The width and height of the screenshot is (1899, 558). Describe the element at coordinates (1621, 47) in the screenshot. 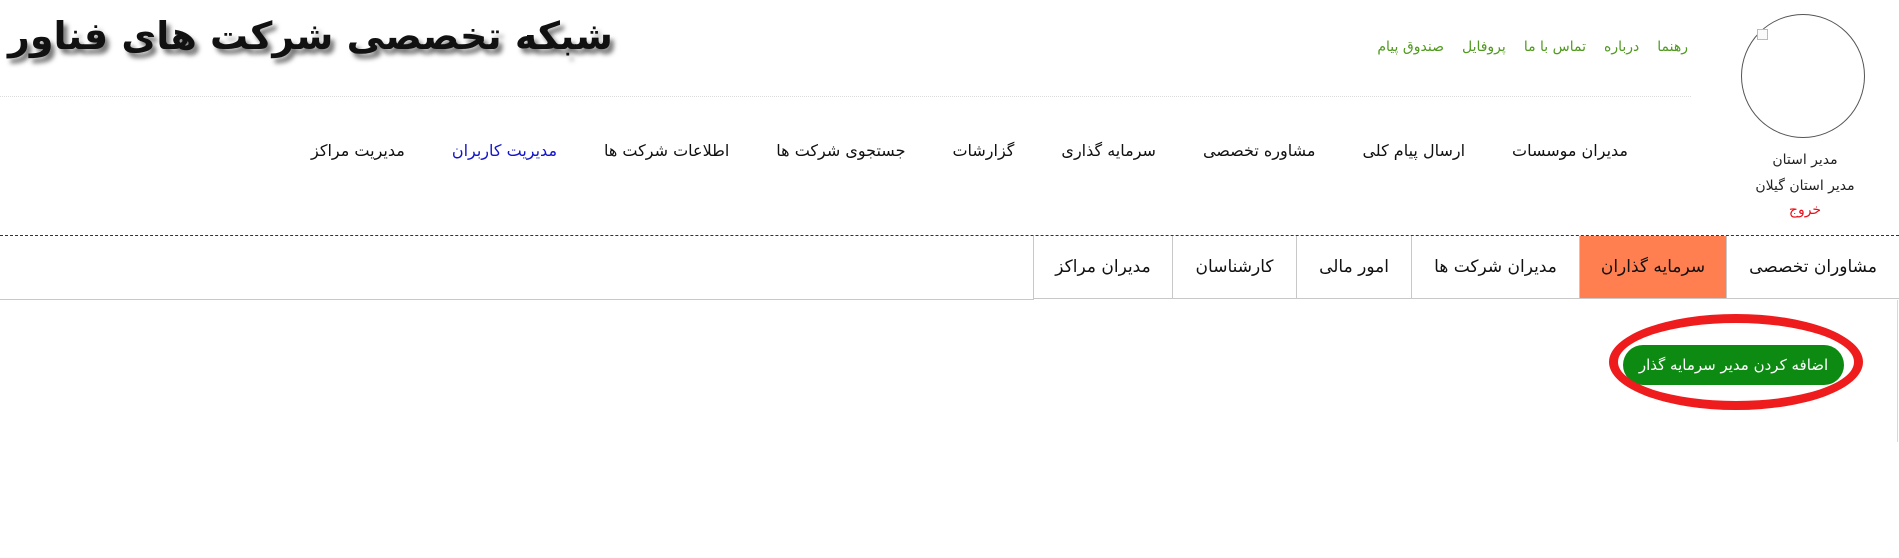

I see `top-link-about: درباره` at that location.